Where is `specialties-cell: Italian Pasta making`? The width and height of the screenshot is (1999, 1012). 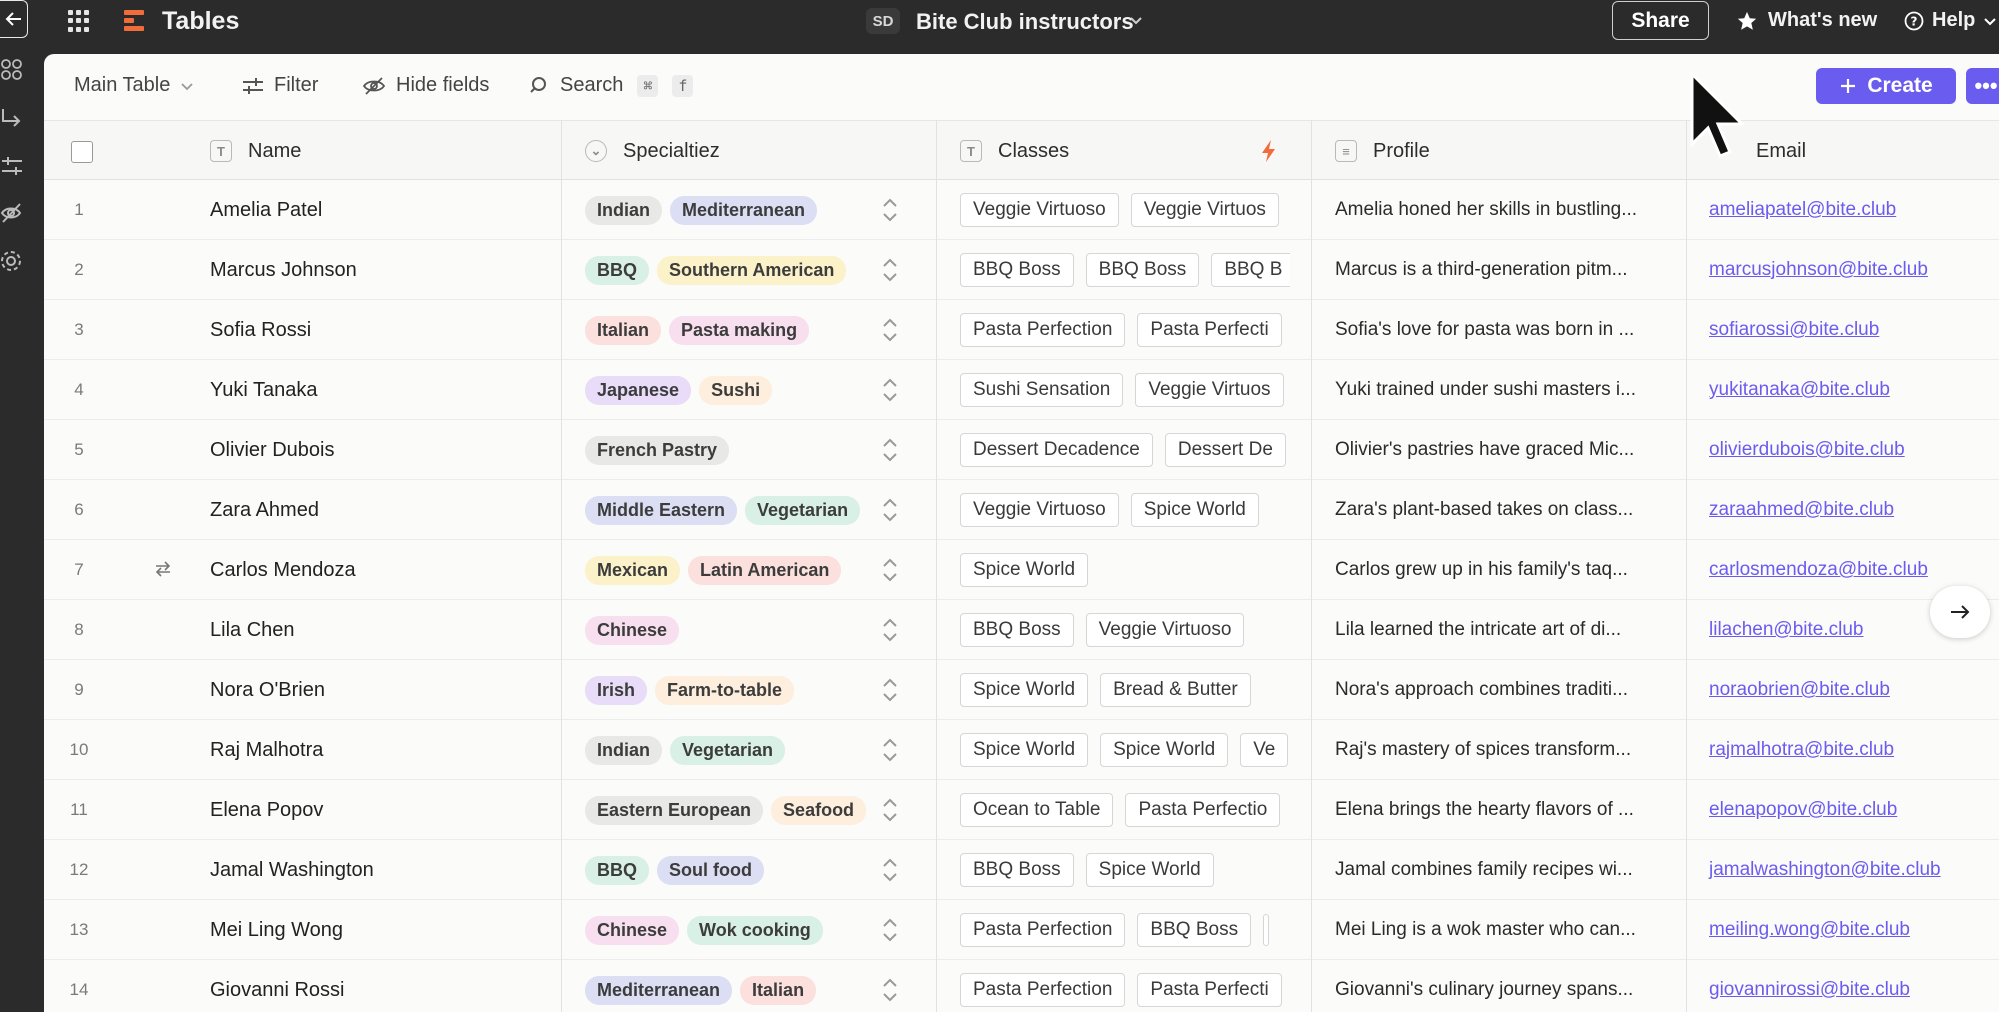
specialties-cell: Italian Pasta making is located at coordinates (697, 330).